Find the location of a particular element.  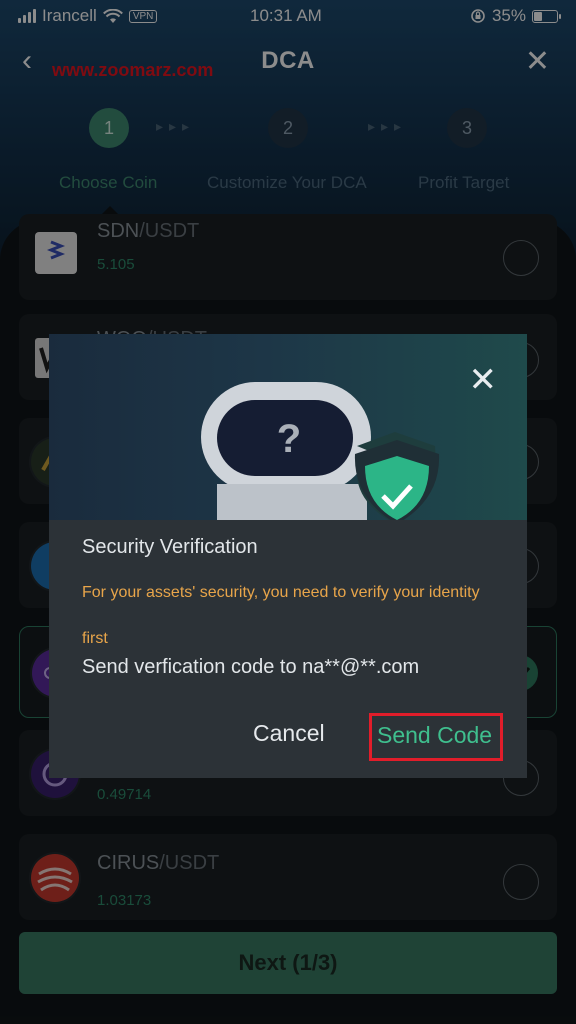

modal-title: Security Verification is located at coordinates (170, 547).